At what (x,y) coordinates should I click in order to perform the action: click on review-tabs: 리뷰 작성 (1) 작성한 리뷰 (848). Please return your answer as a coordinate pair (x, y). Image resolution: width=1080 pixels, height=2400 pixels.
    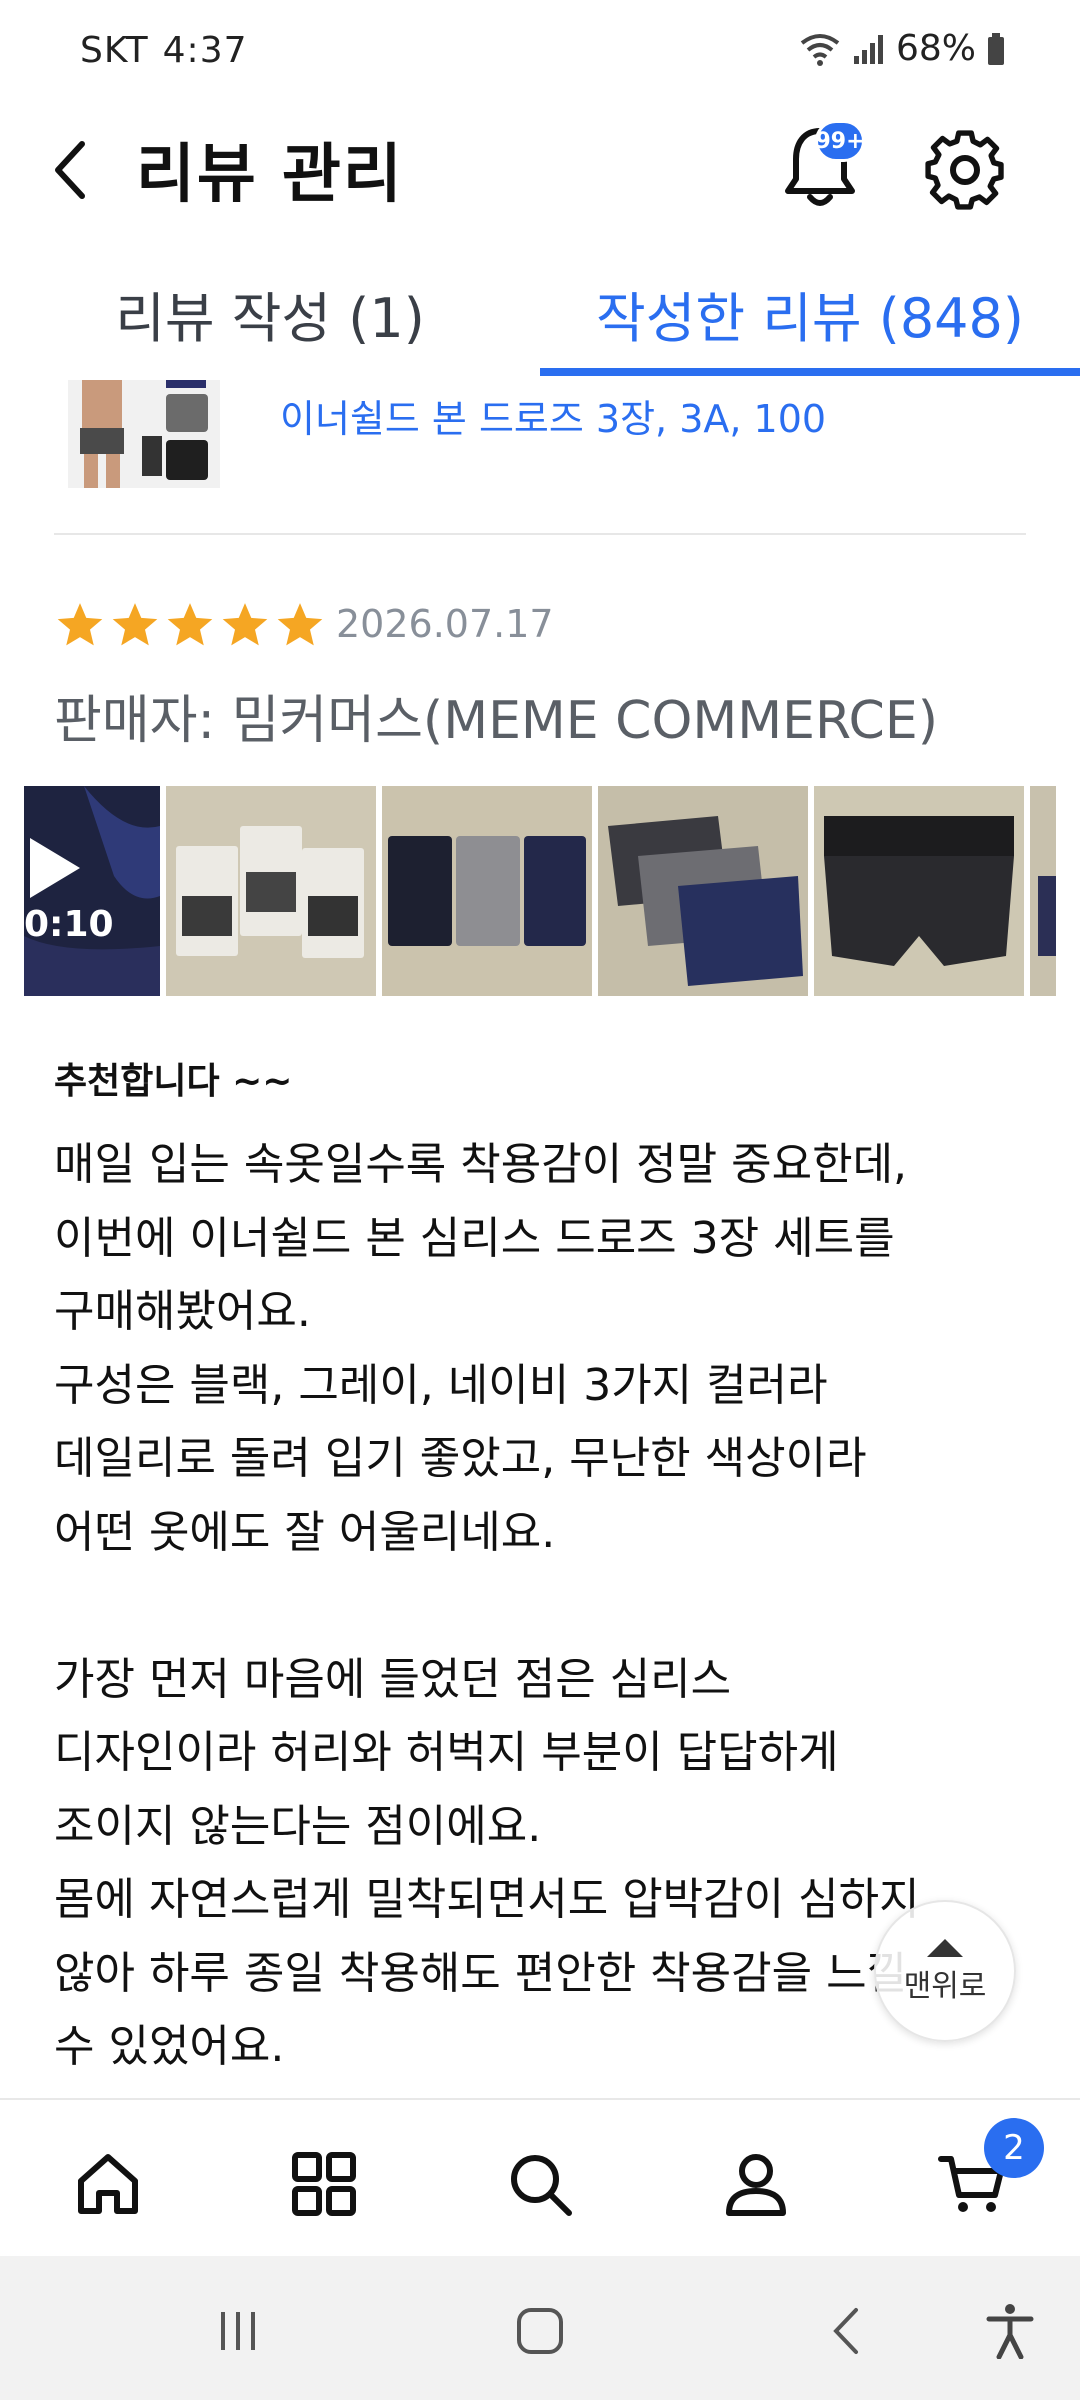
    Looking at the image, I should click on (540, 320).